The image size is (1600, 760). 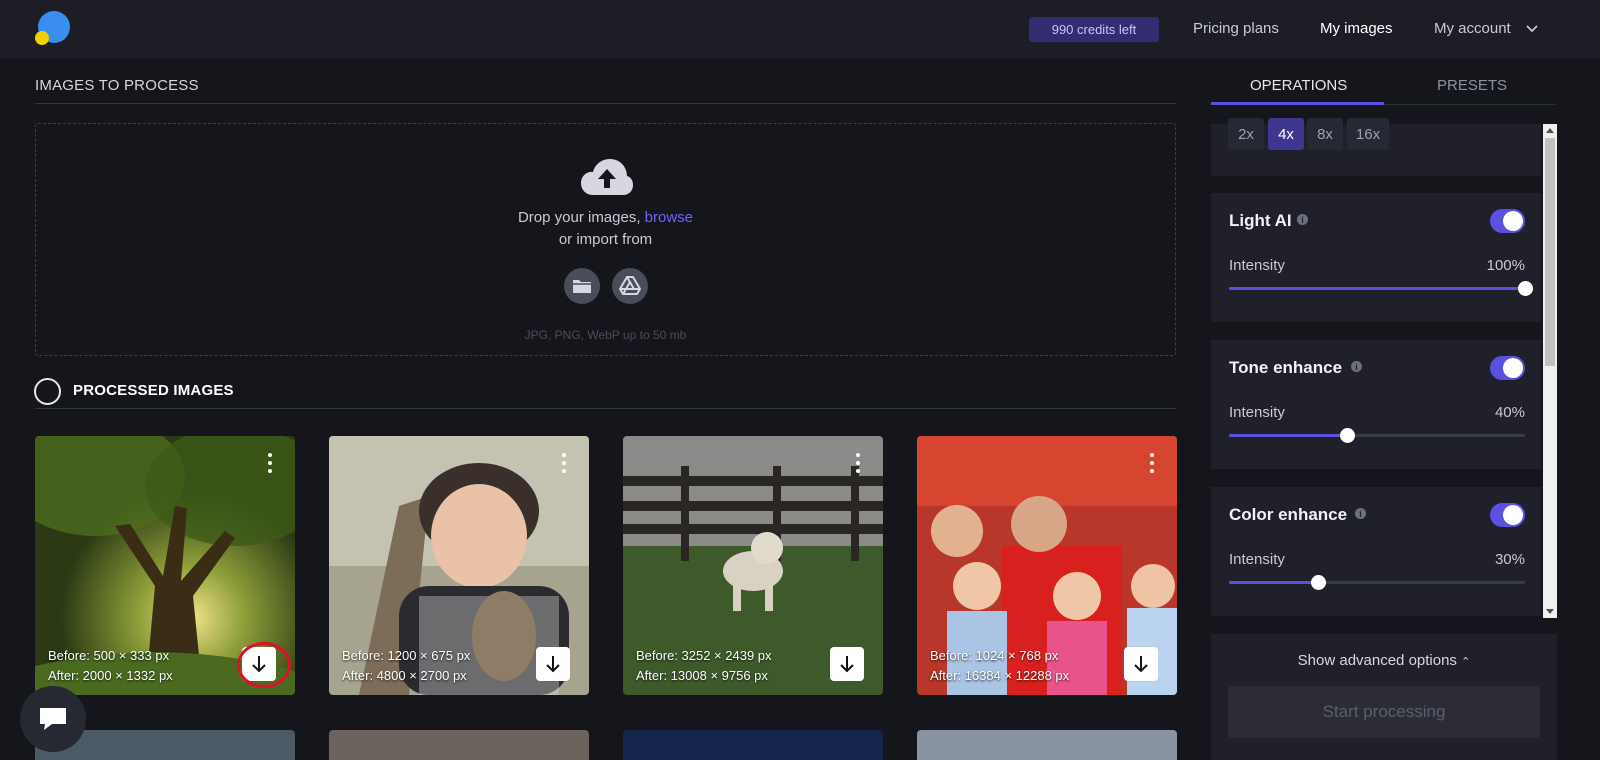 I want to click on credits-badge: 990 credits left, so click(x=1094, y=29).